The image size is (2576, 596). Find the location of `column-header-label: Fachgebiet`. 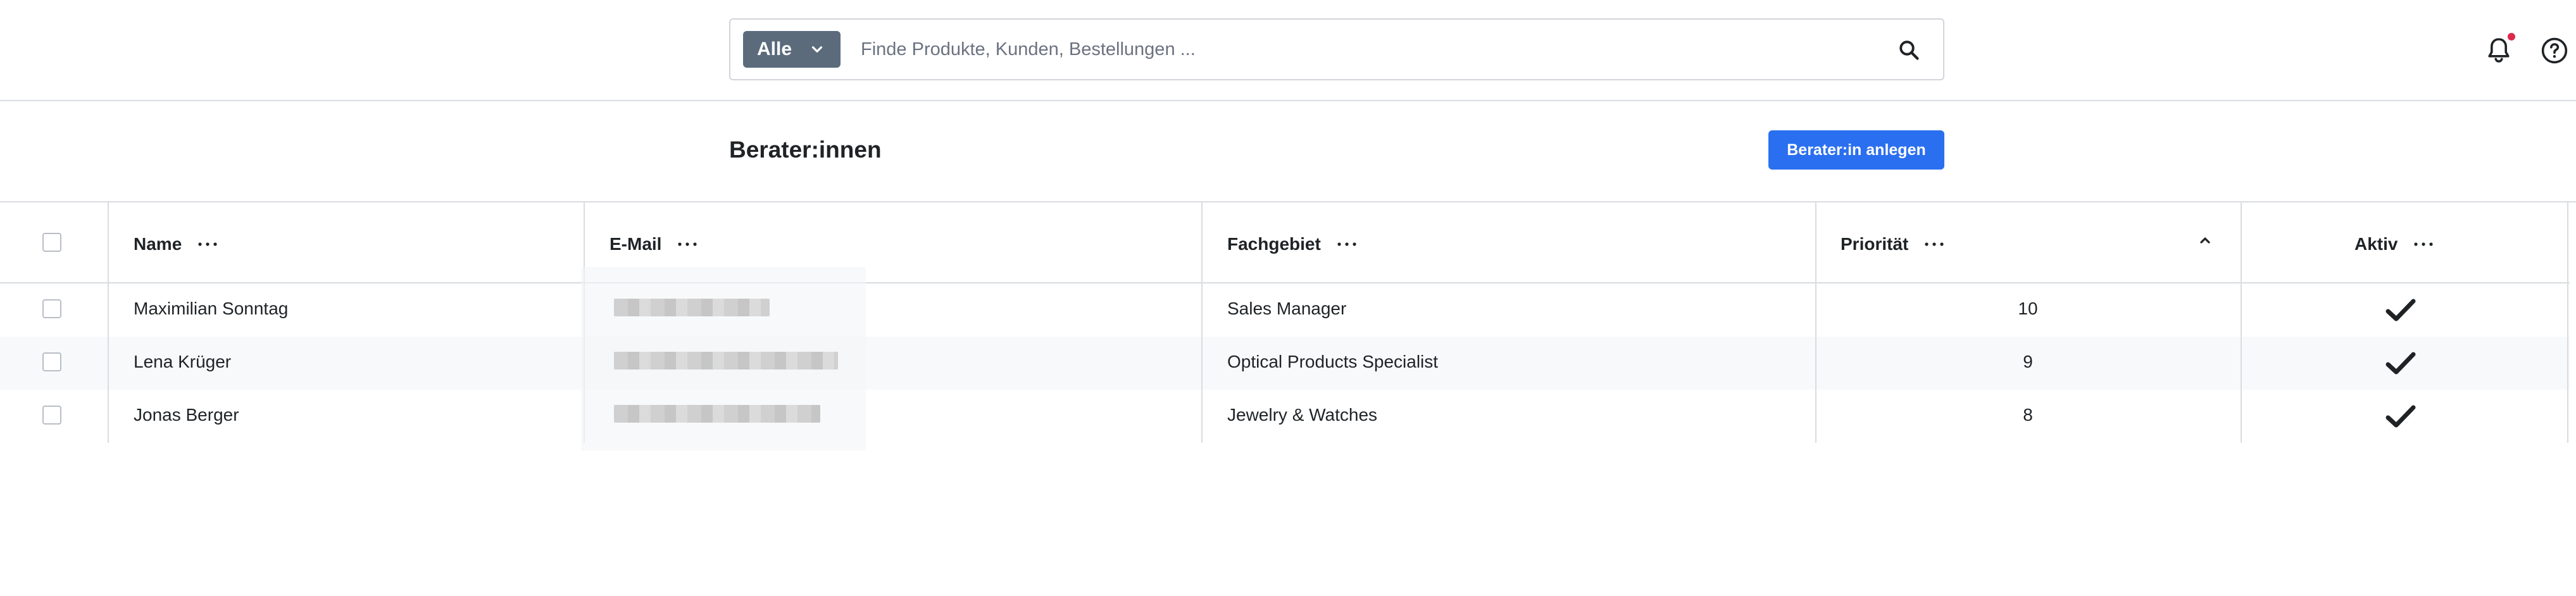

column-header-label: Fachgebiet is located at coordinates (1274, 244).